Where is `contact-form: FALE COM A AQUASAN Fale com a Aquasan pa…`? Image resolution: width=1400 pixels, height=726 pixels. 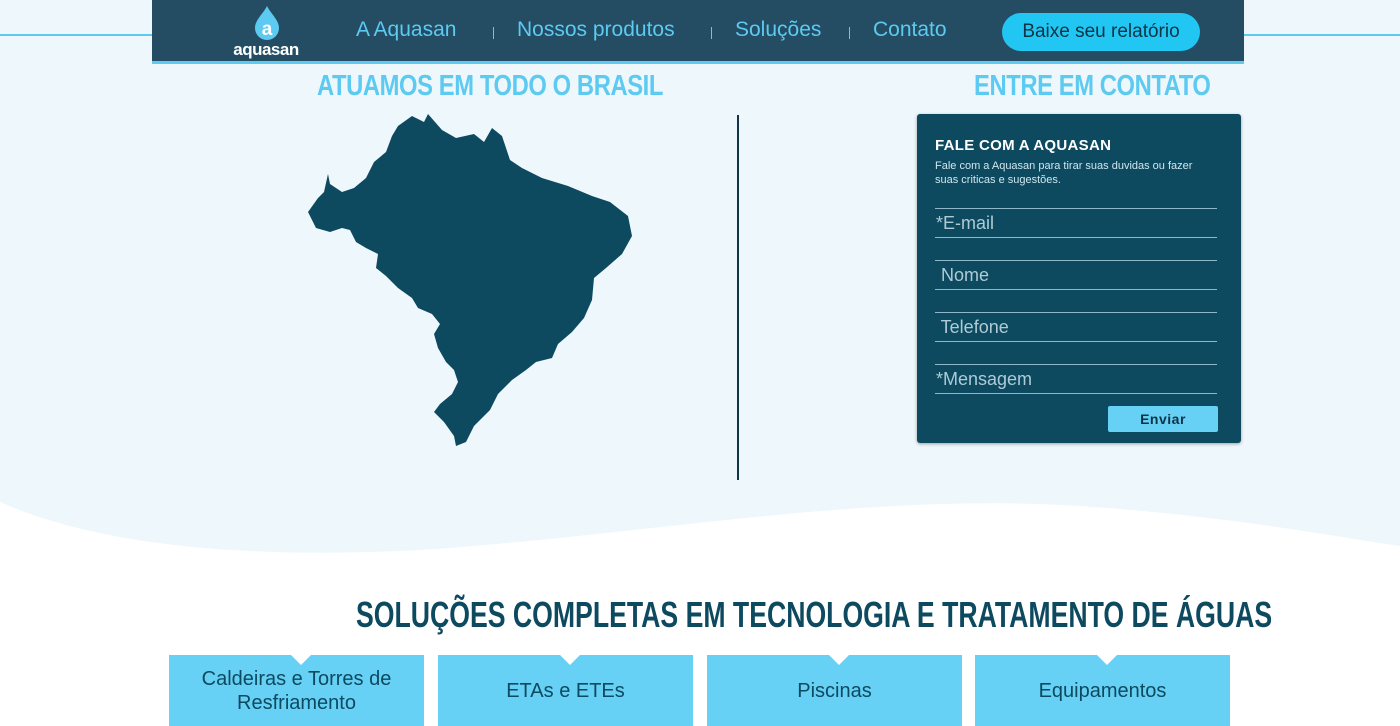
contact-form: FALE COM A AQUASAN Fale com a Aquasan pa… is located at coordinates (1079, 278).